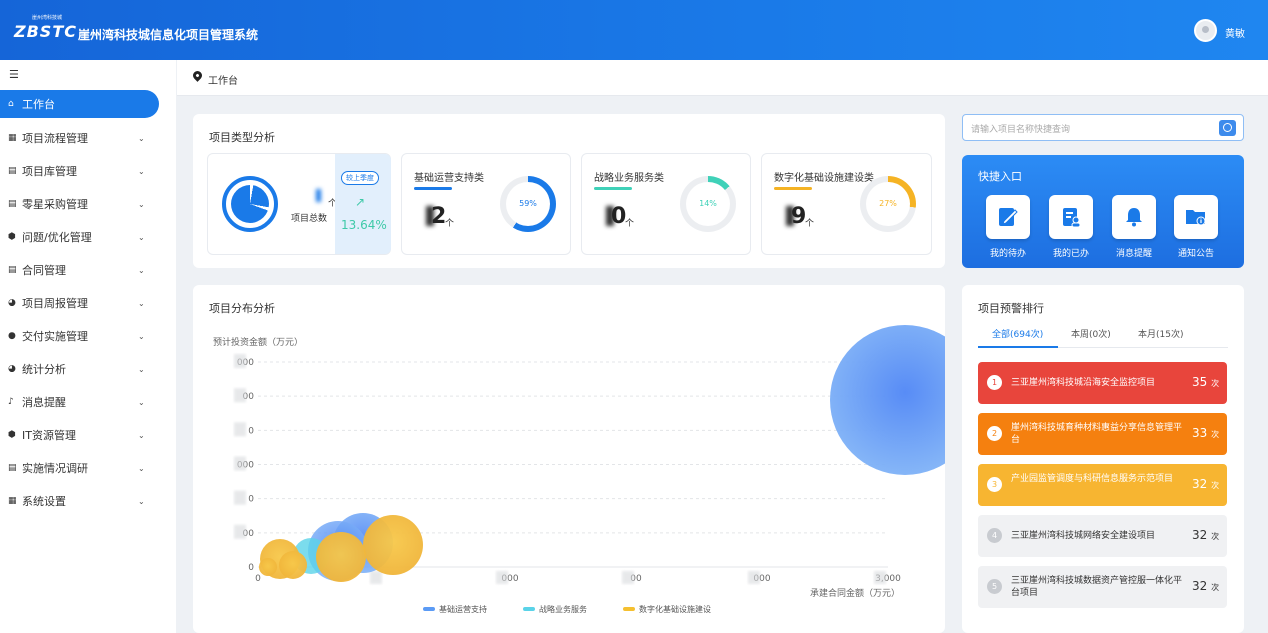 The image size is (1268, 633). I want to click on quick-messages: 消息提醒, so click(1135, 227).